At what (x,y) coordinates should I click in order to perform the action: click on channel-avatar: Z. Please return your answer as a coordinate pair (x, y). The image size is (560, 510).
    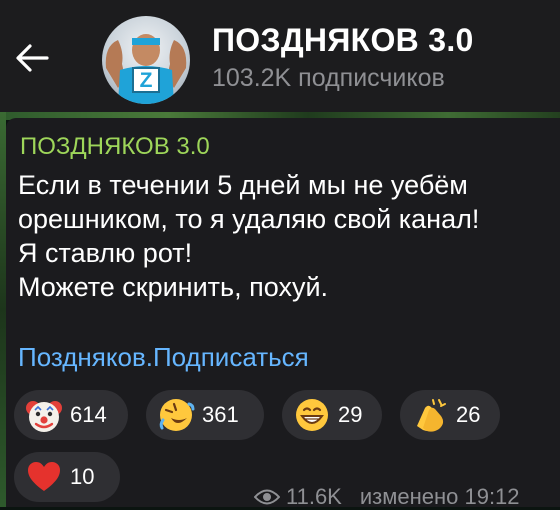
    Looking at the image, I should click on (146, 60).